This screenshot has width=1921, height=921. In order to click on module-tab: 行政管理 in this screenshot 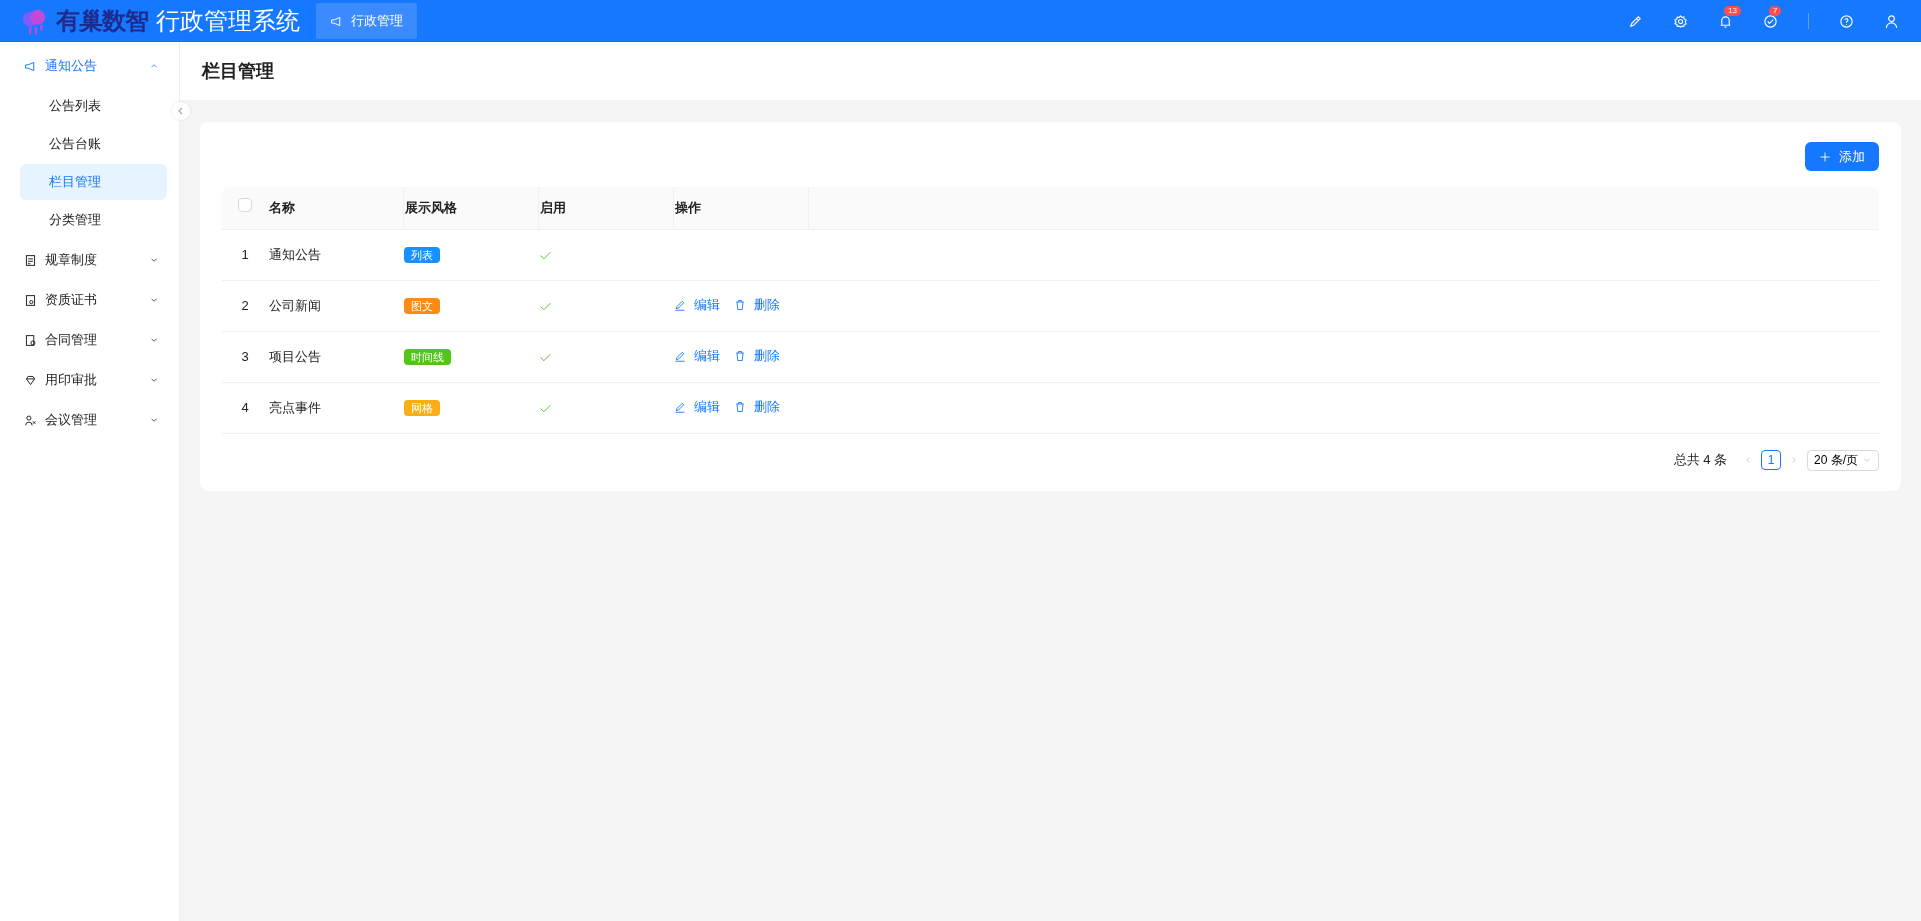, I will do `click(366, 21)`.